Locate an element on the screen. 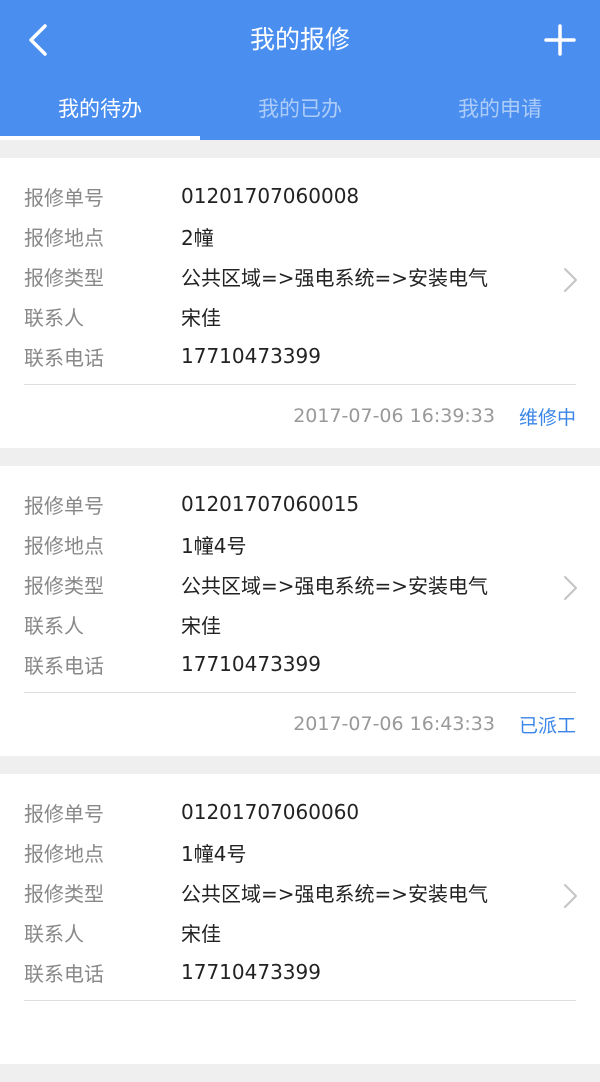 This screenshot has width=600, height=1082. status-badge: 维修中 is located at coordinates (547, 417).